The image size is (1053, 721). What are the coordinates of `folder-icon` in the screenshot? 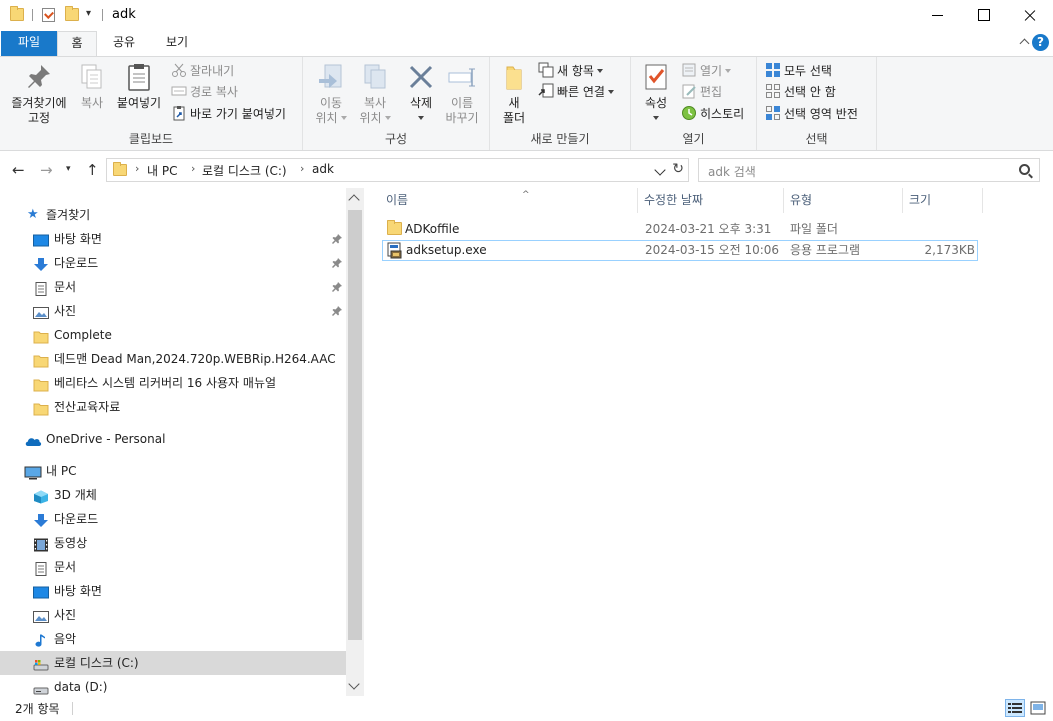 It's located at (41, 336).